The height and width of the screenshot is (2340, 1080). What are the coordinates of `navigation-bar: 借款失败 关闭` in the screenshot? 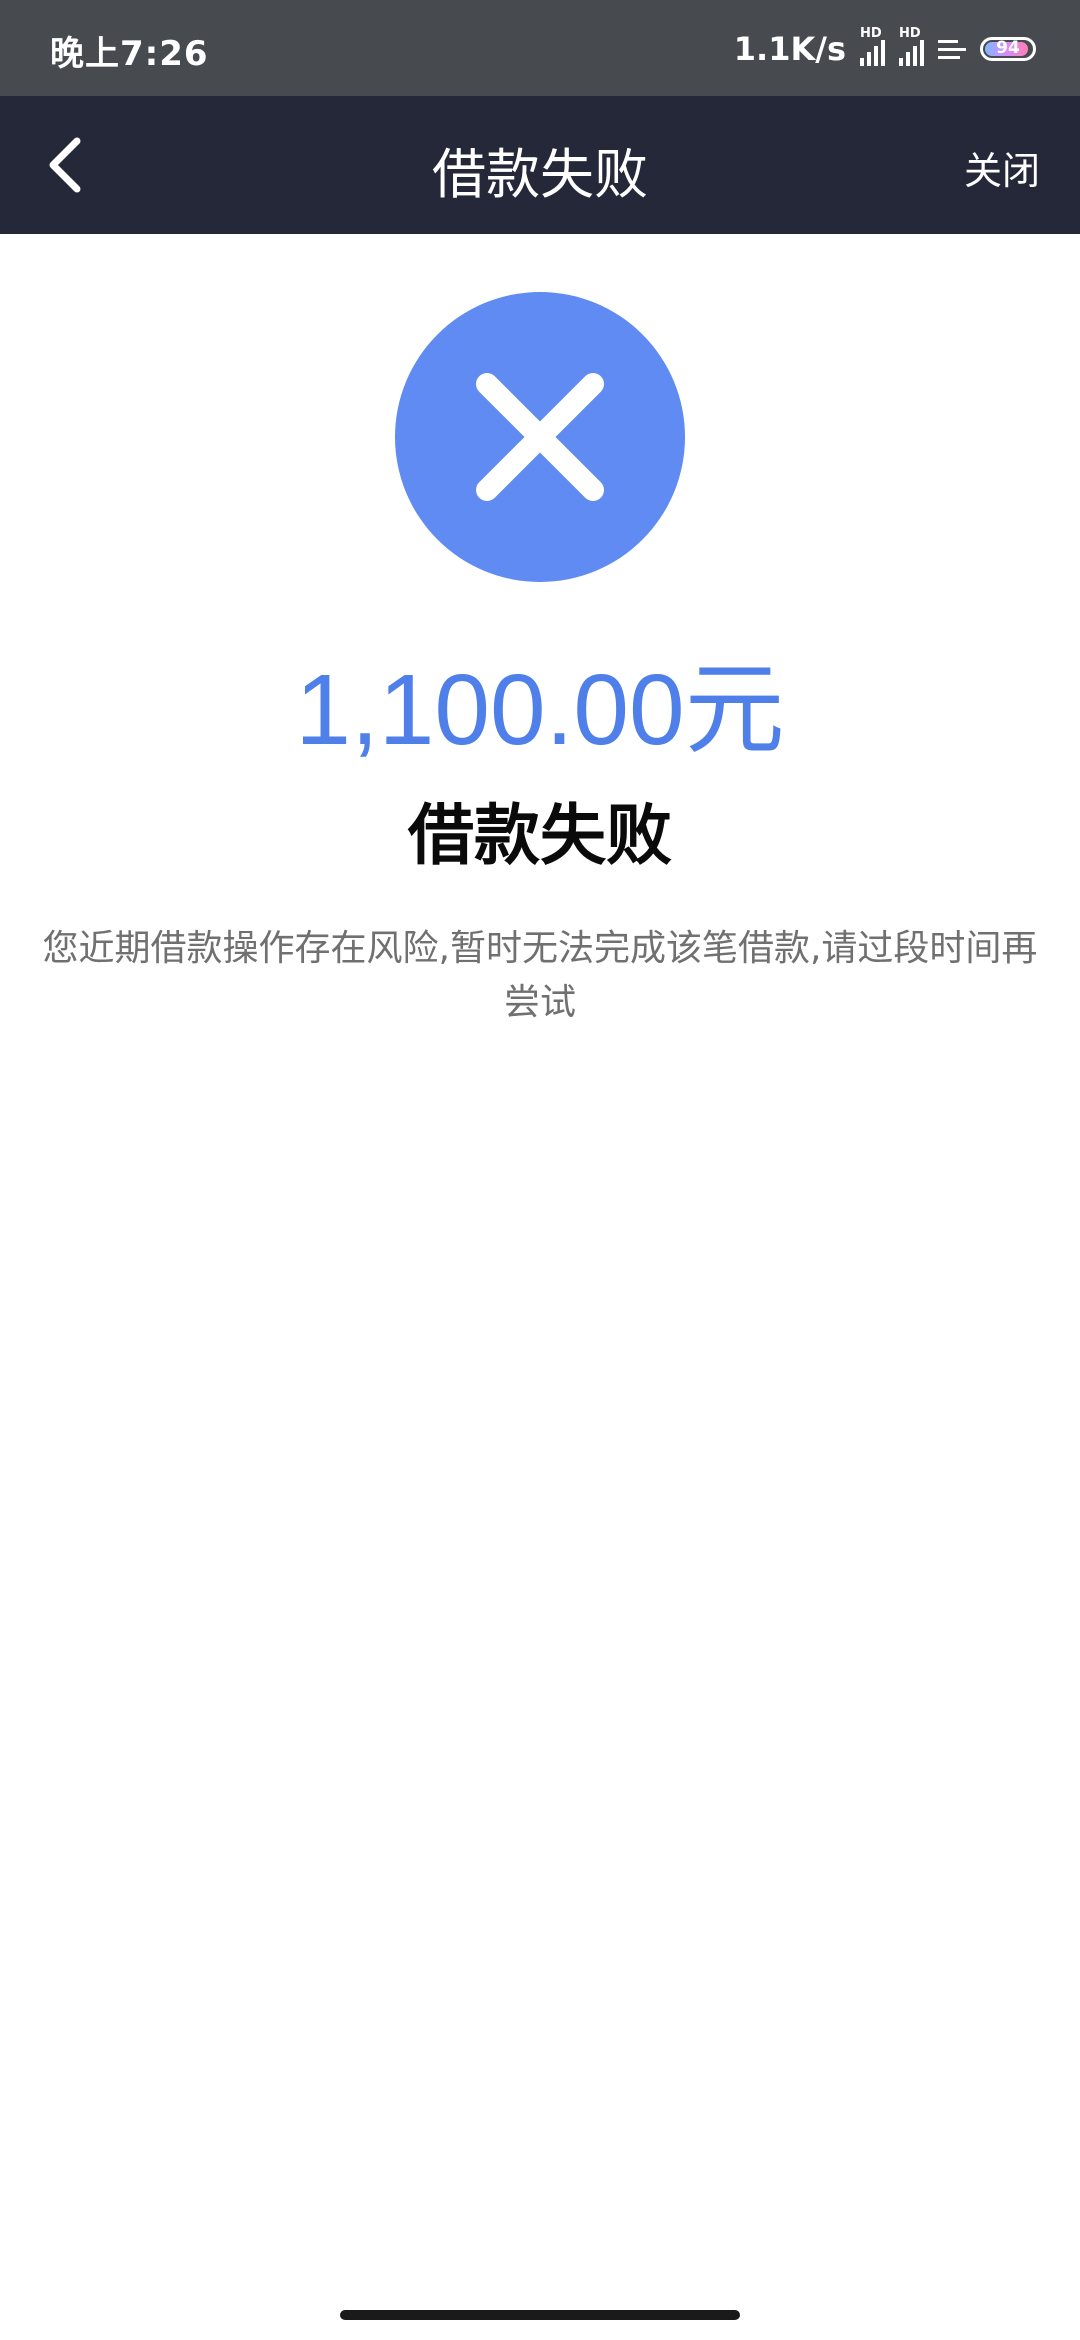 It's located at (540, 165).